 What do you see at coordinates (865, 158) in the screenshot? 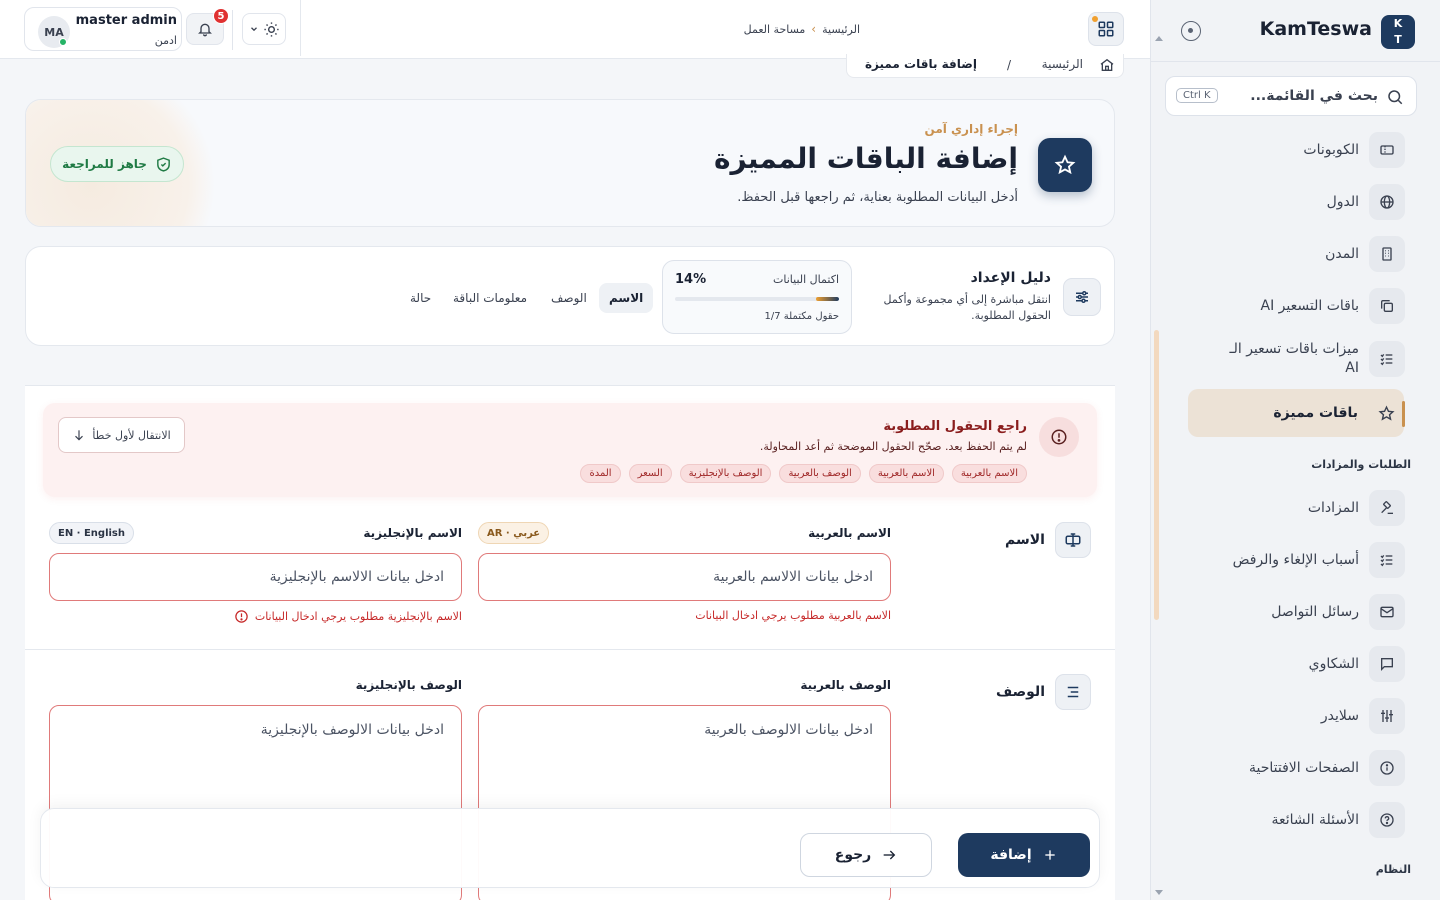
I see `page-title: إضافة الباقات المميزة` at bounding box center [865, 158].